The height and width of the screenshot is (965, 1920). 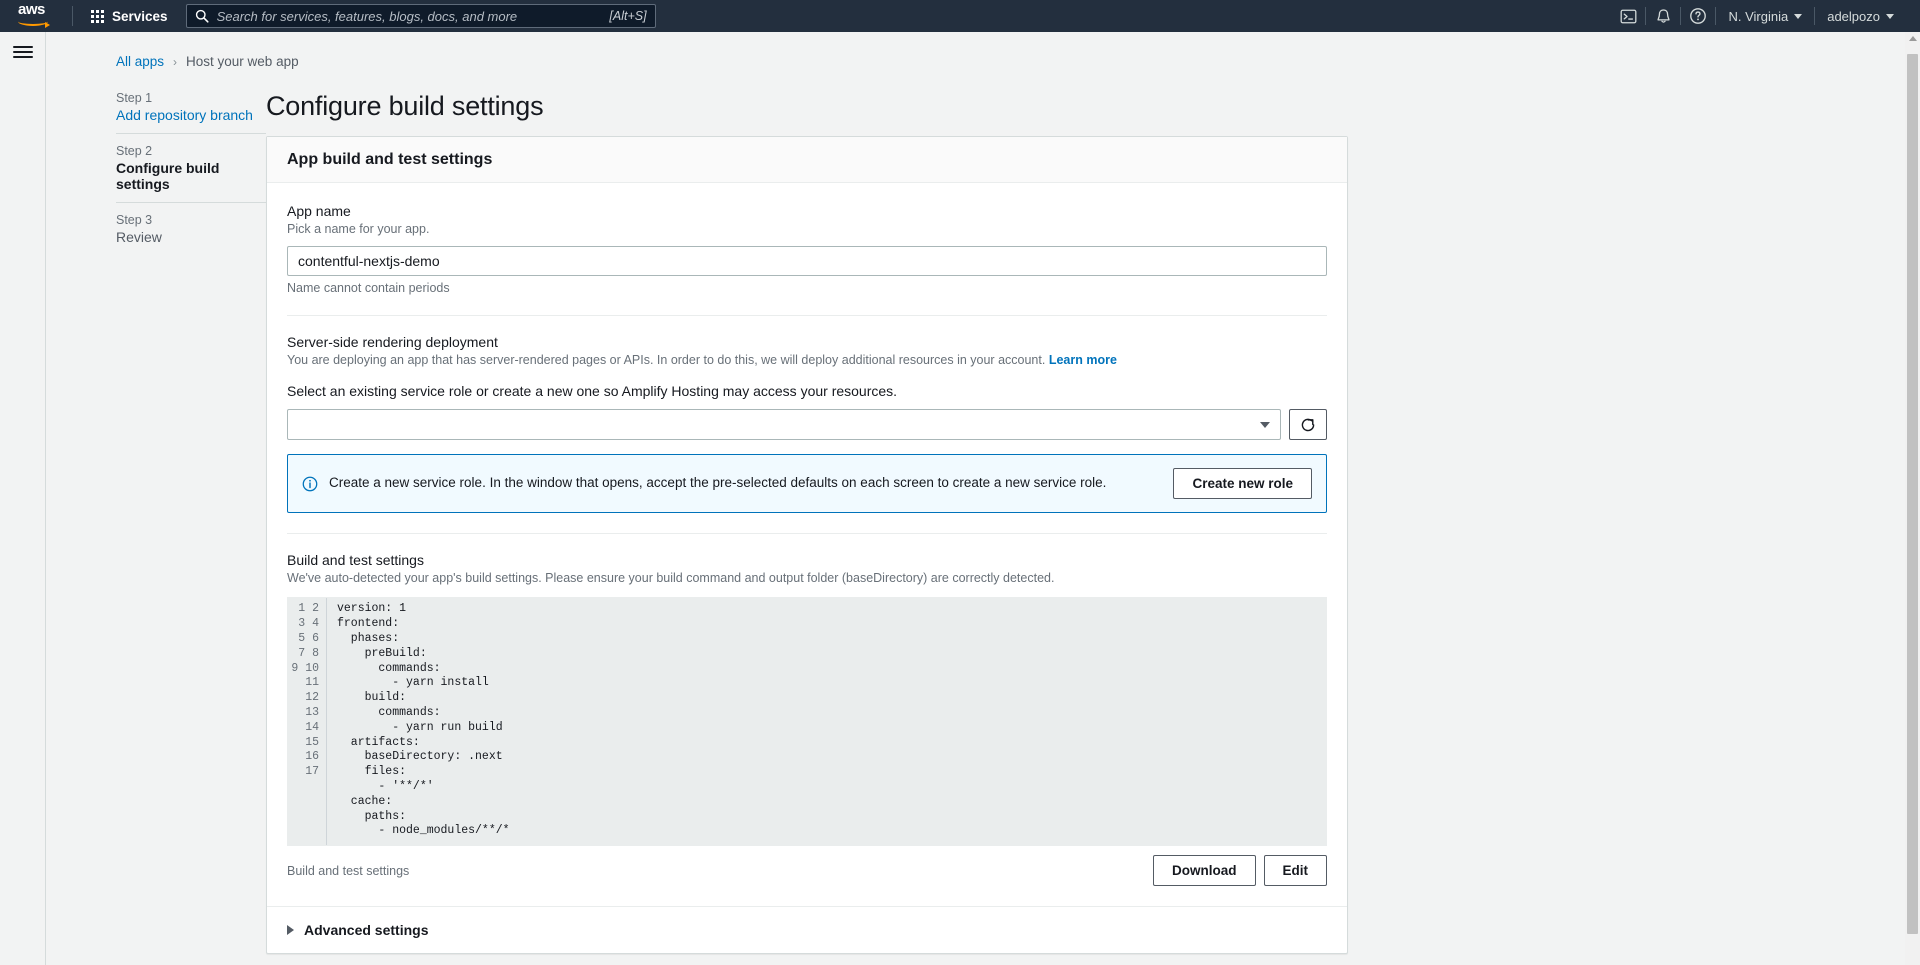 I want to click on card-title: App build and test settings, so click(x=390, y=159).